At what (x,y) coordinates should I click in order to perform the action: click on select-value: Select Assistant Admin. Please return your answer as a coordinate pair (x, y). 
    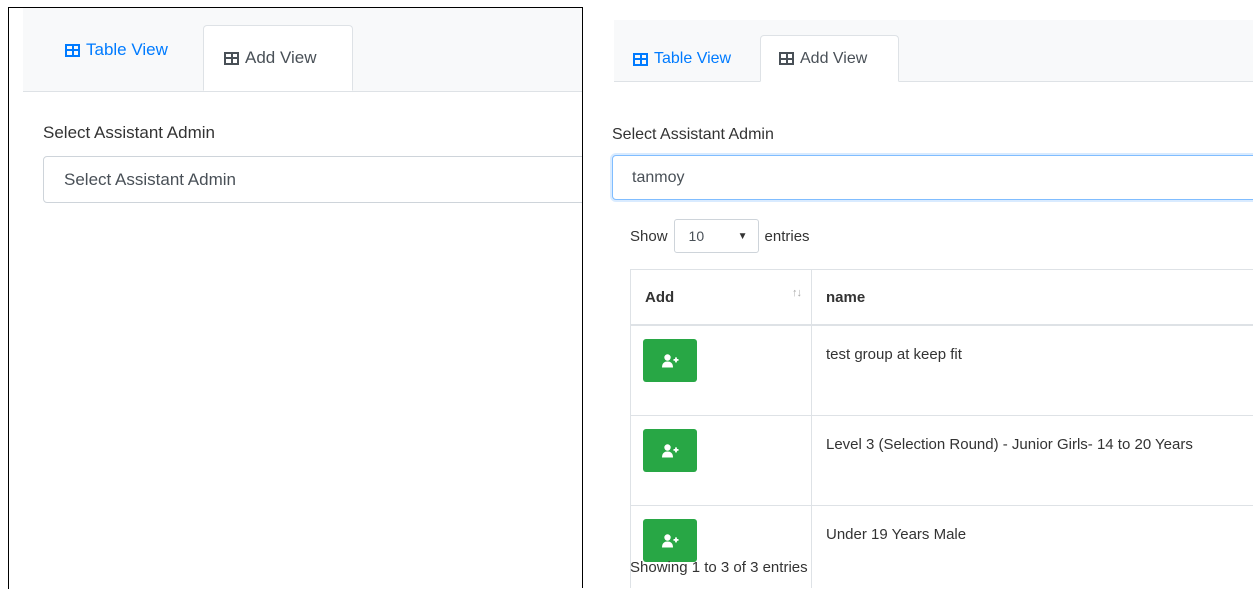
    Looking at the image, I should click on (150, 180).